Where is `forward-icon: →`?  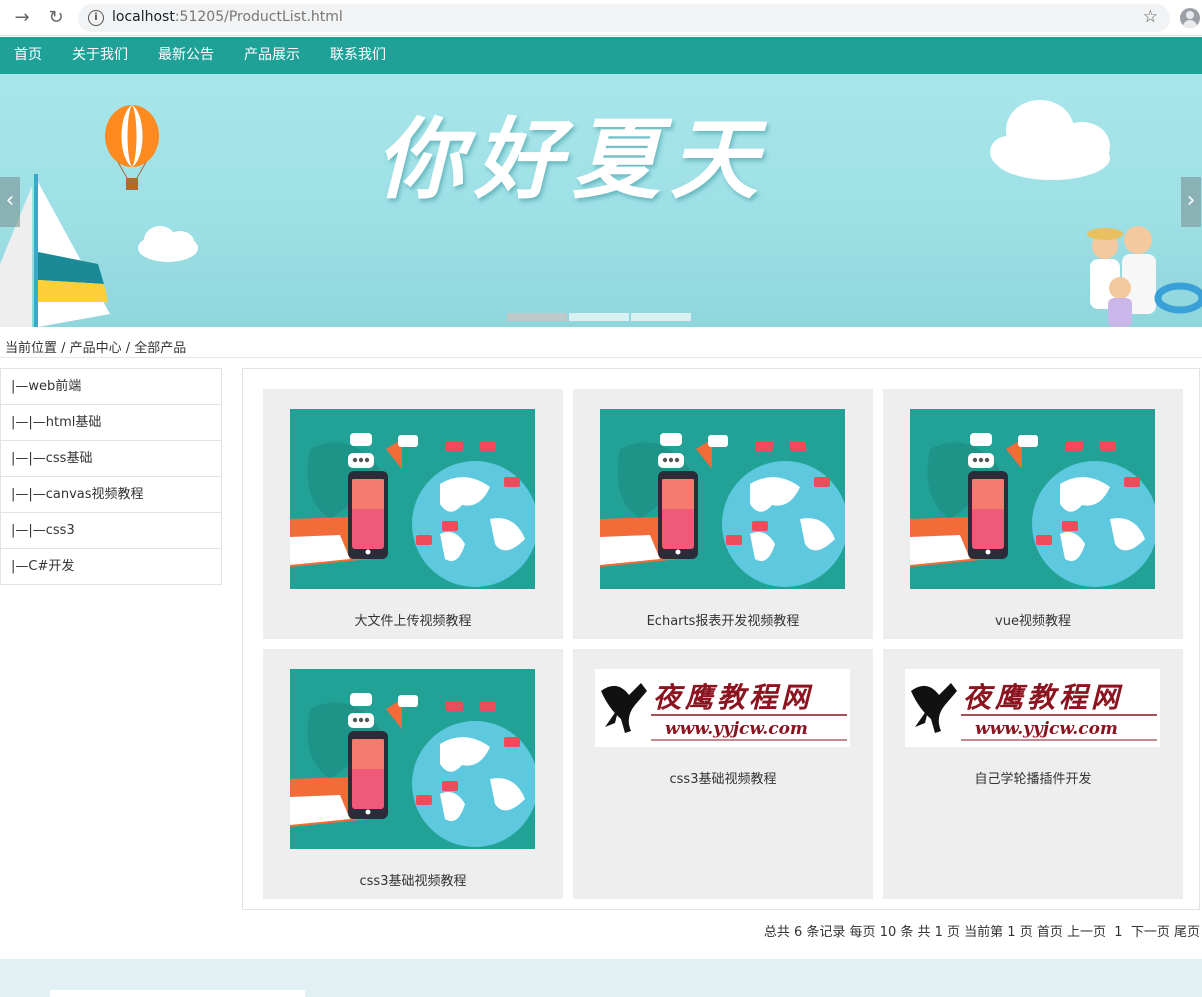
forward-icon: → is located at coordinates (22, 18).